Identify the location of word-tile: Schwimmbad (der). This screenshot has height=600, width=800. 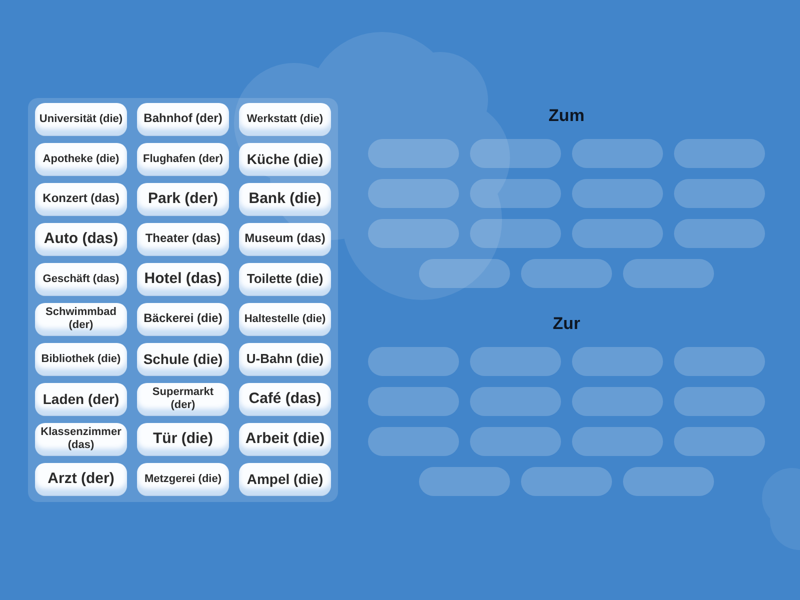
(81, 319).